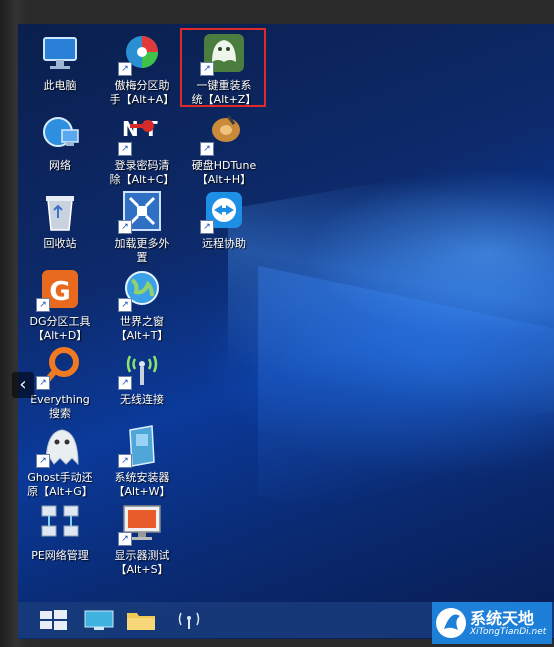 This screenshot has height=647, width=554. What do you see at coordinates (60, 555) in the screenshot?
I see `icon-label: PE网络管理` at bounding box center [60, 555].